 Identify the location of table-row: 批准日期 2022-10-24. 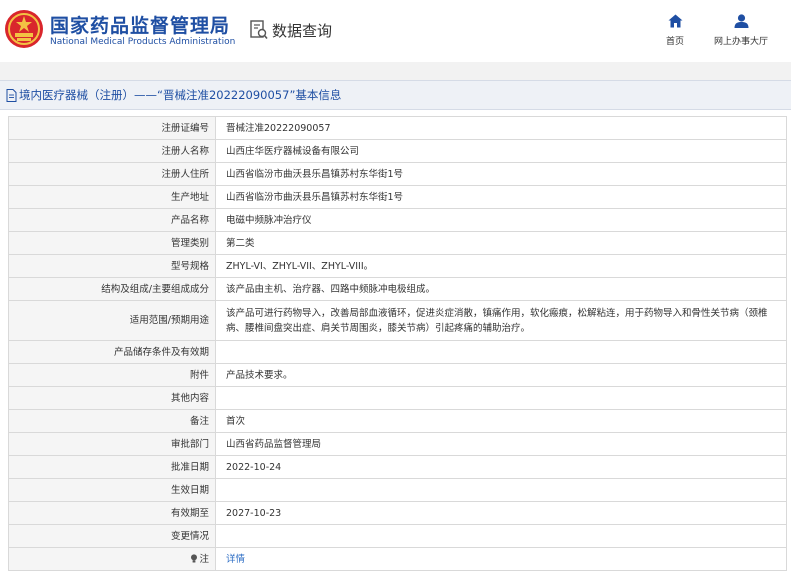
(397, 467).